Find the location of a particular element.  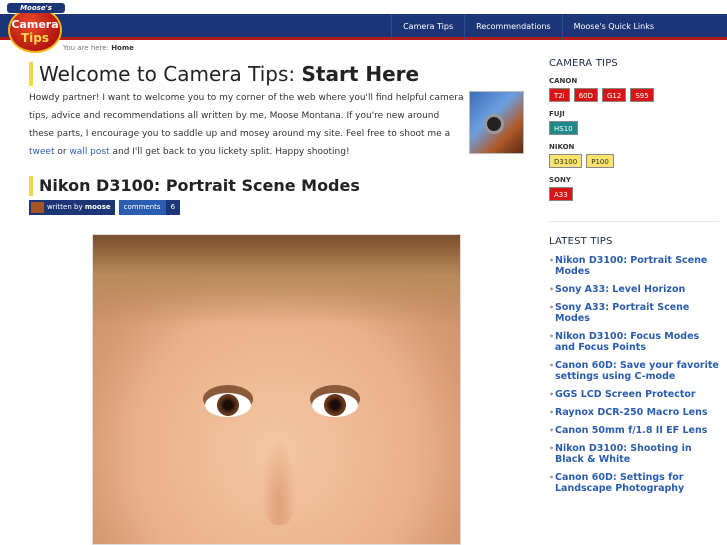

author-avatar is located at coordinates (496, 122).